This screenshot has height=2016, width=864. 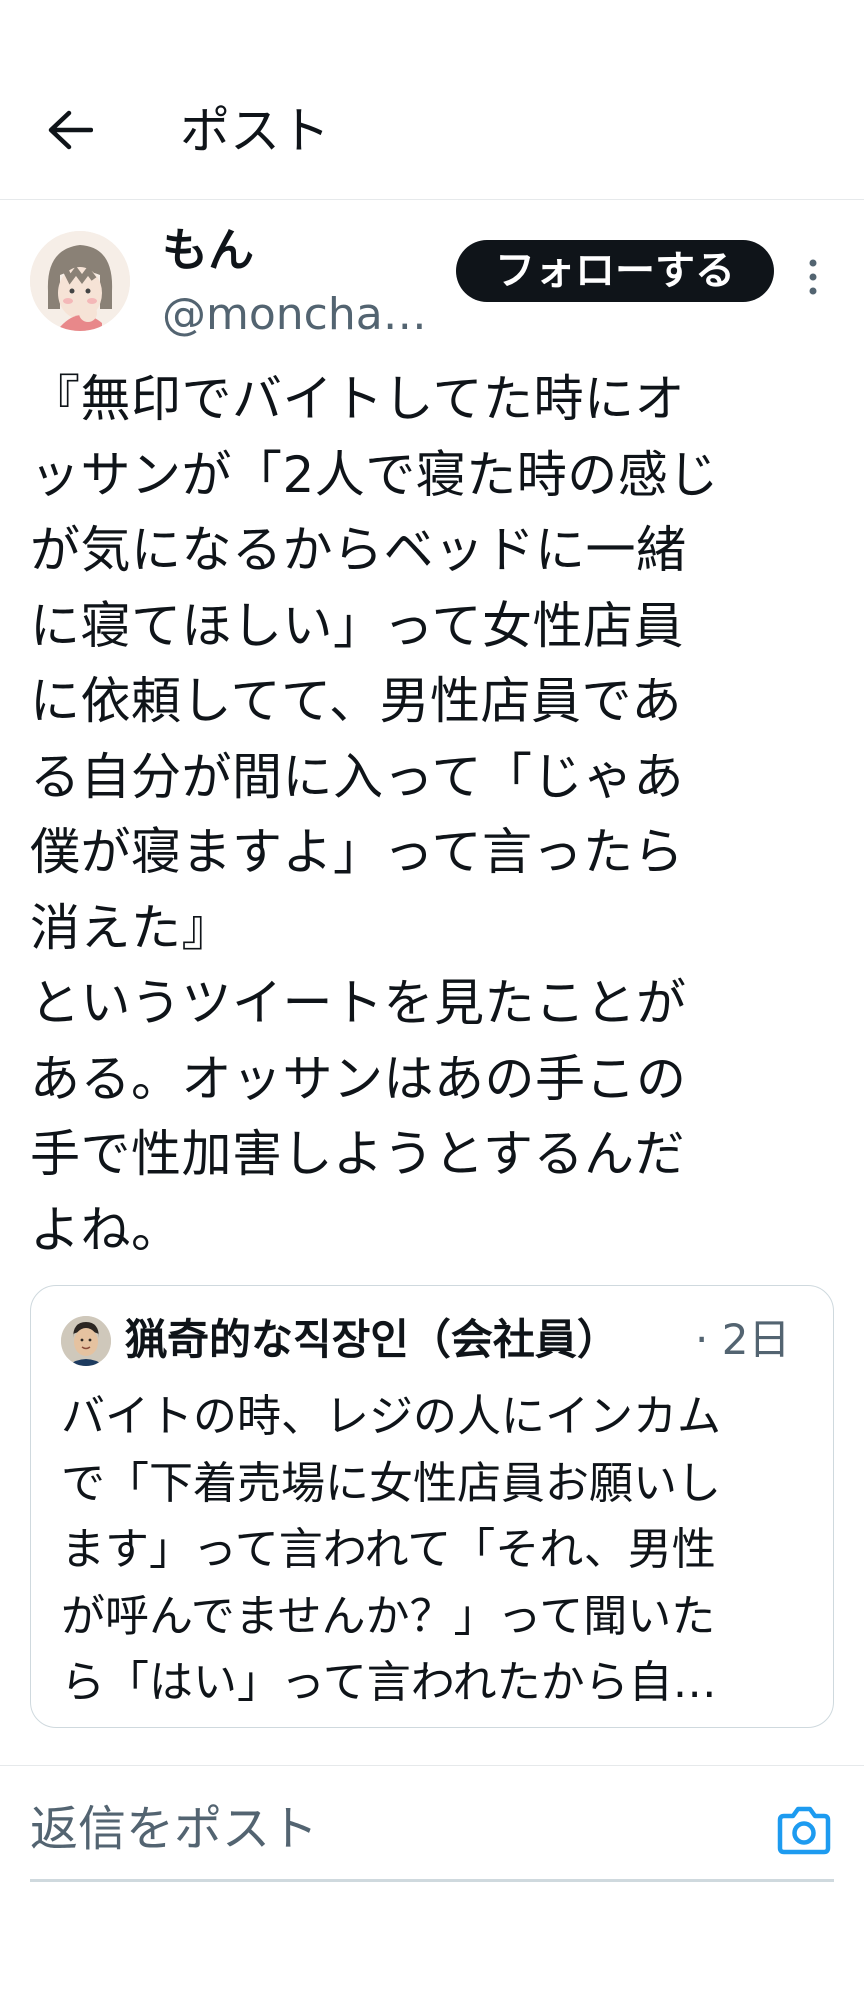 I want to click on reply-composer: 返信をポスト, so click(x=432, y=1830).